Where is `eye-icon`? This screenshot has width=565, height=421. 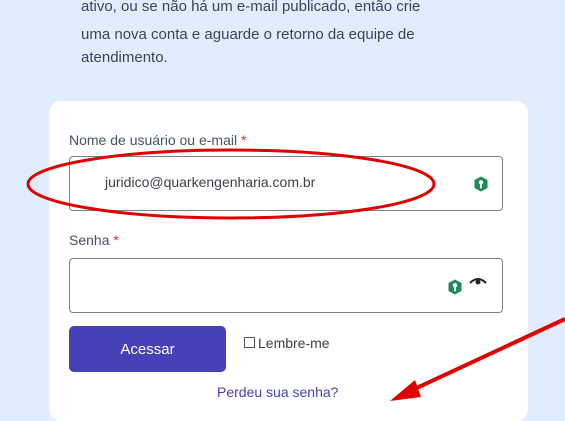 eye-icon is located at coordinates (478, 281).